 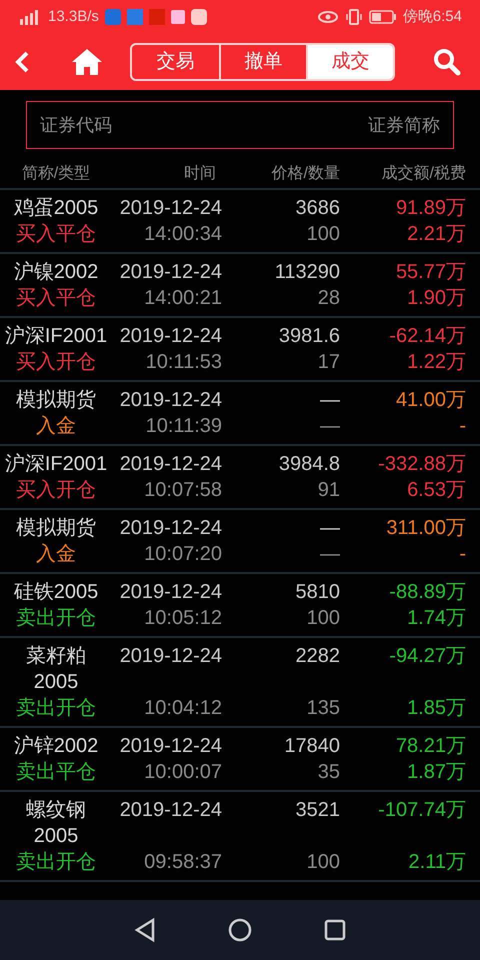 I want to click on recents-nav-button, so click(x=335, y=930).